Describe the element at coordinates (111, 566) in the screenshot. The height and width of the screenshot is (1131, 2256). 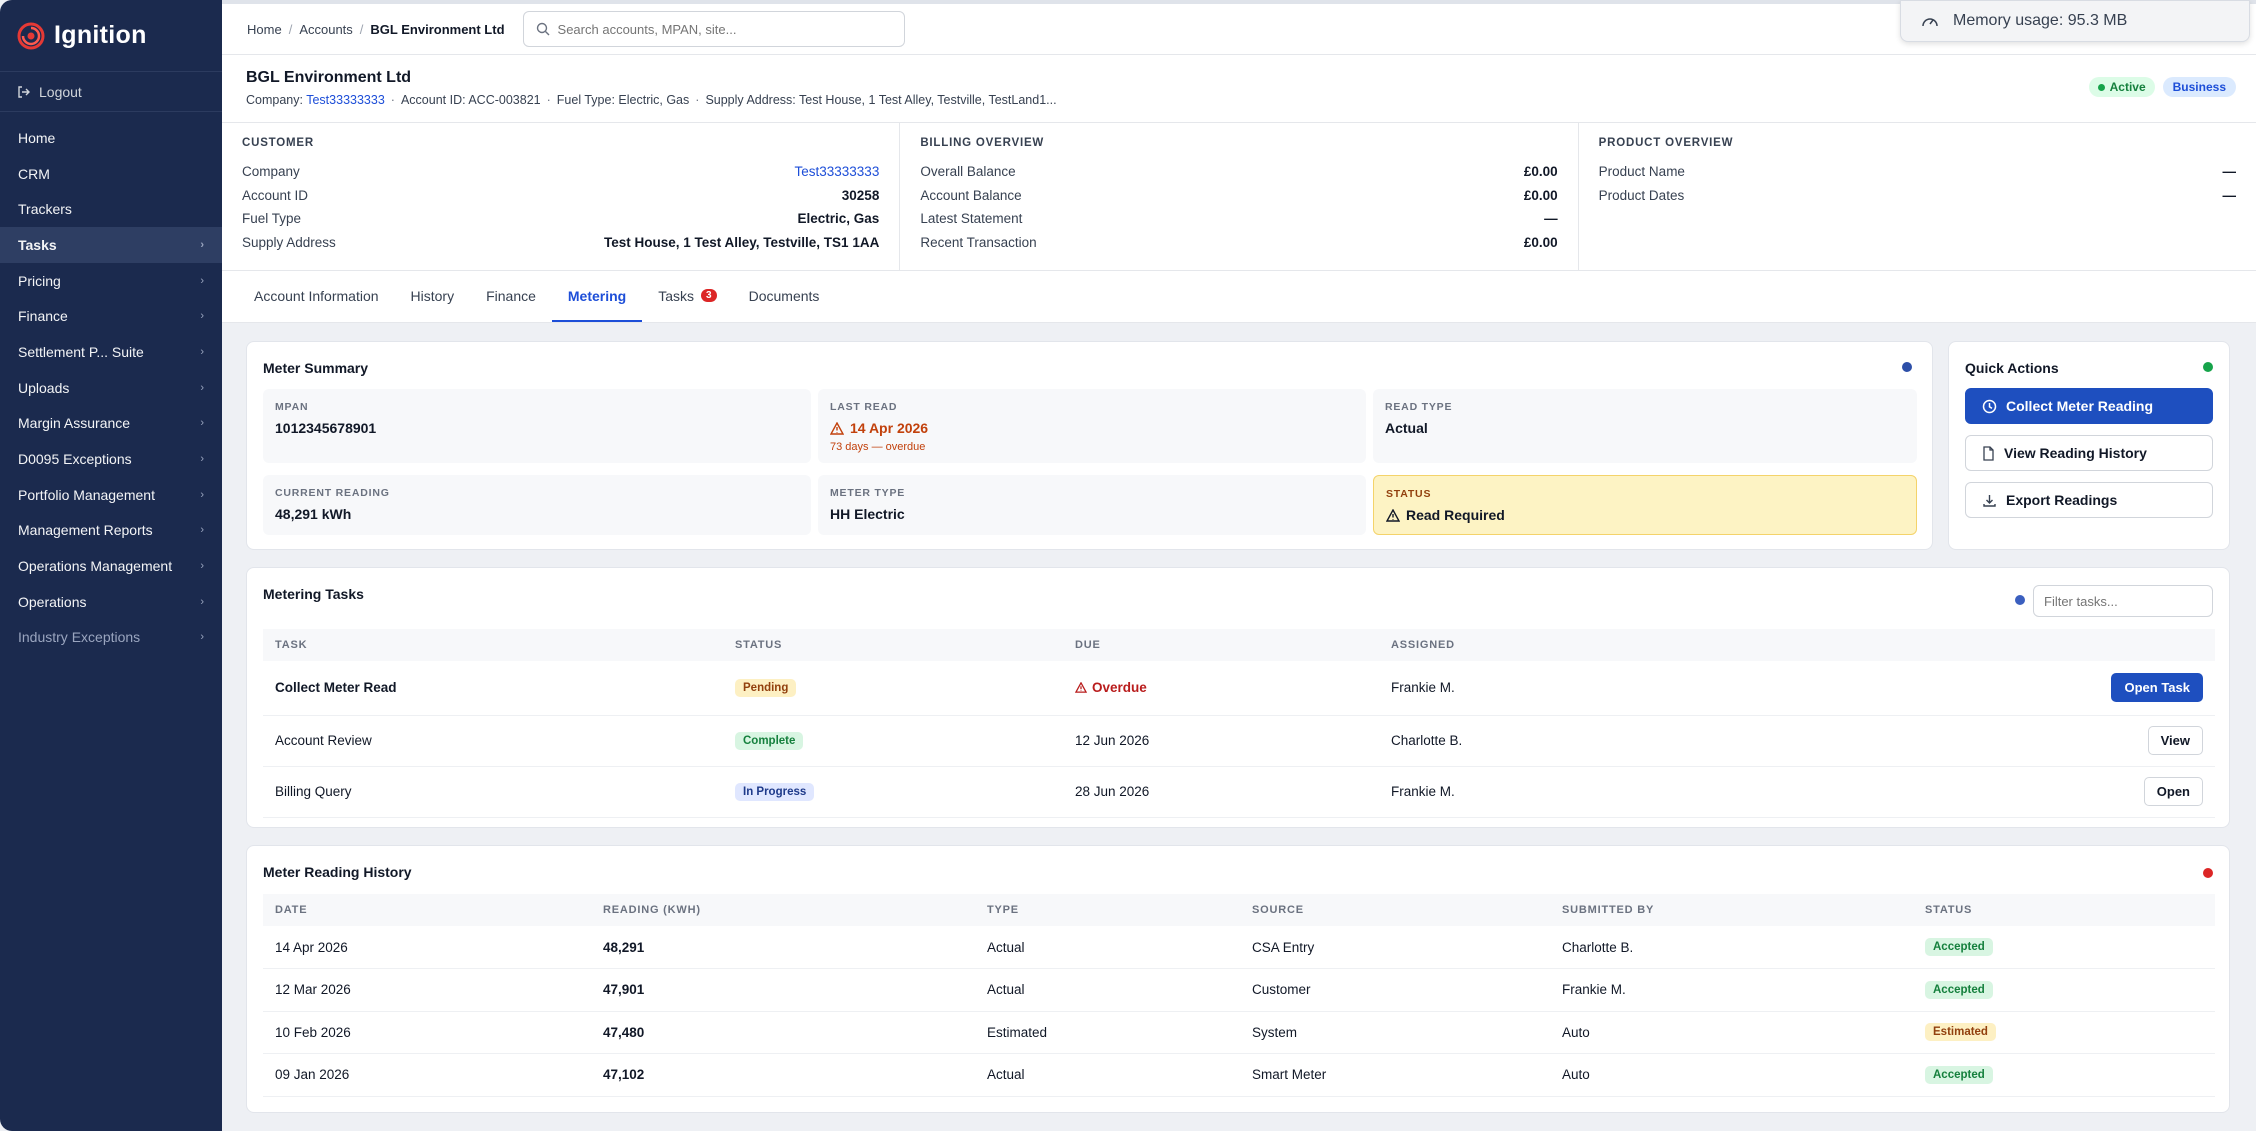
I see `sidebar-item-operations-management: Operations Management ›` at that location.